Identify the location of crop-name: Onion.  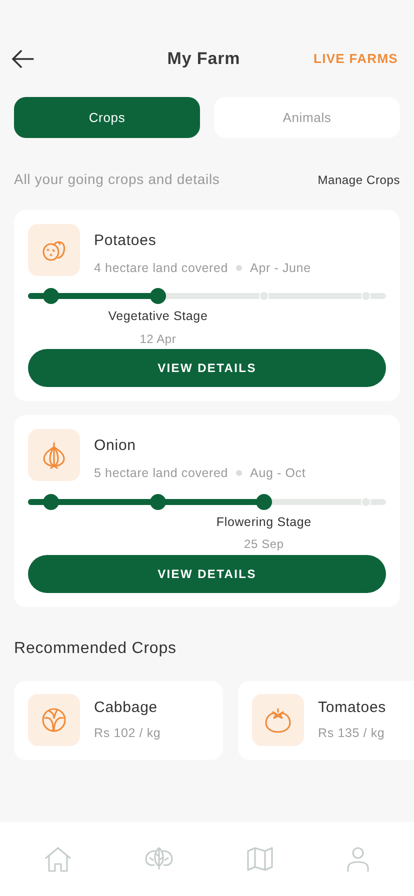
(115, 446).